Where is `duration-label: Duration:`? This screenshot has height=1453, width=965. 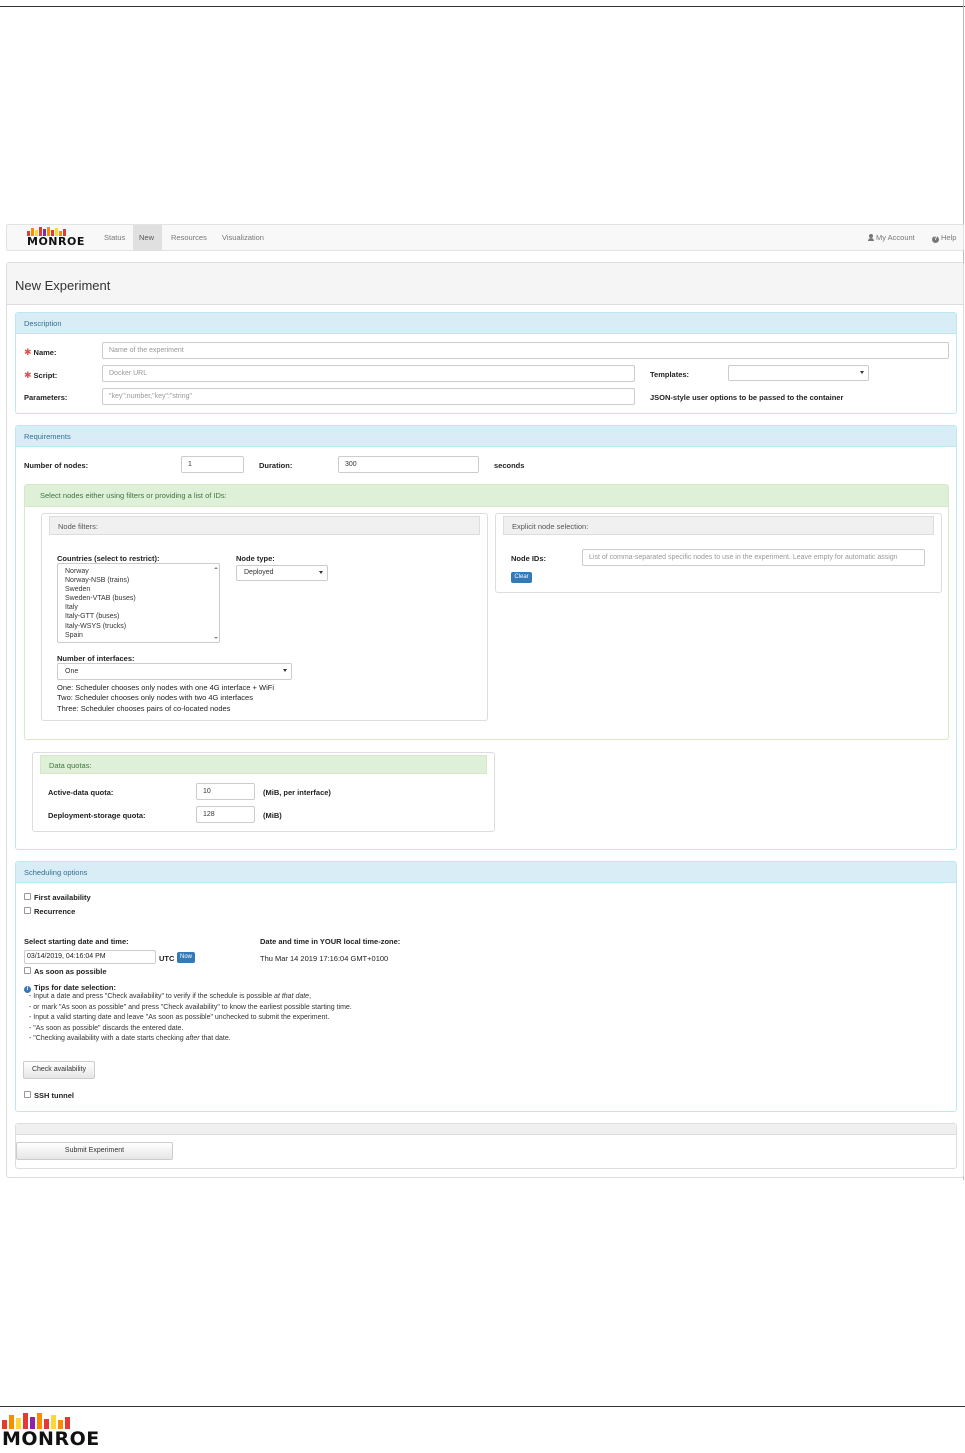
duration-label: Duration: is located at coordinates (276, 465).